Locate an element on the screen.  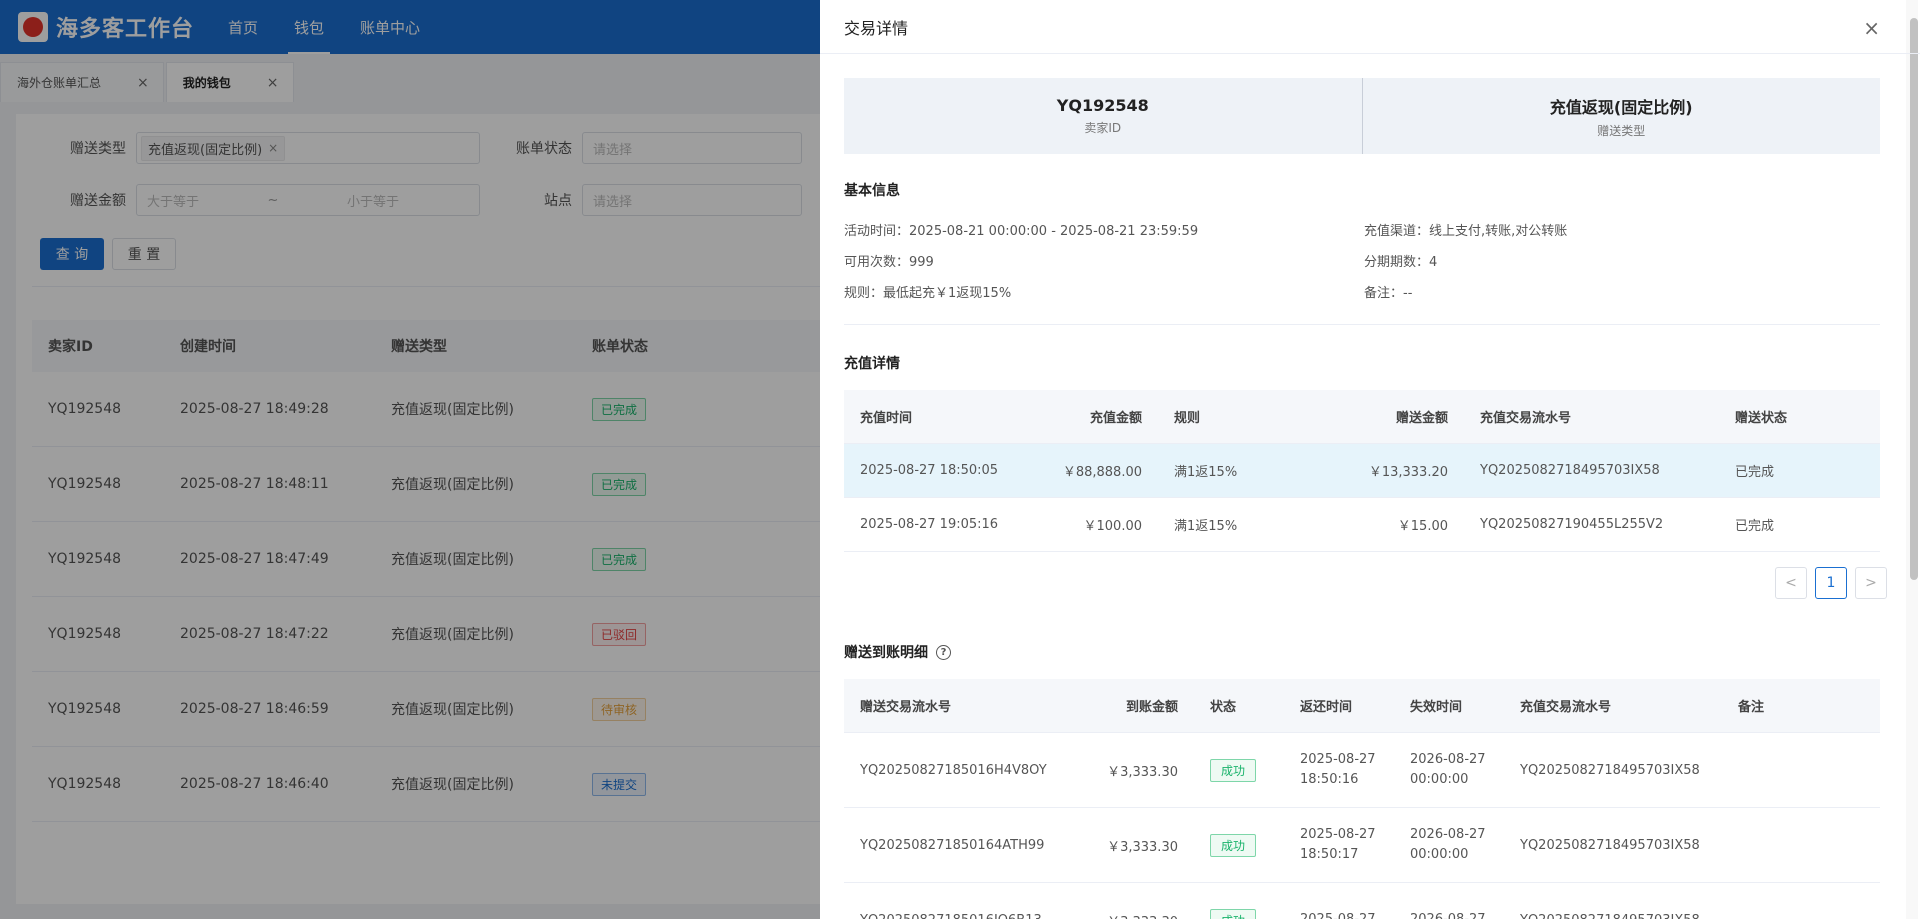
summary-card: YQ192548 卖家ID 充值返现(固定比例) 赠送类型 is located at coordinates (1362, 116).